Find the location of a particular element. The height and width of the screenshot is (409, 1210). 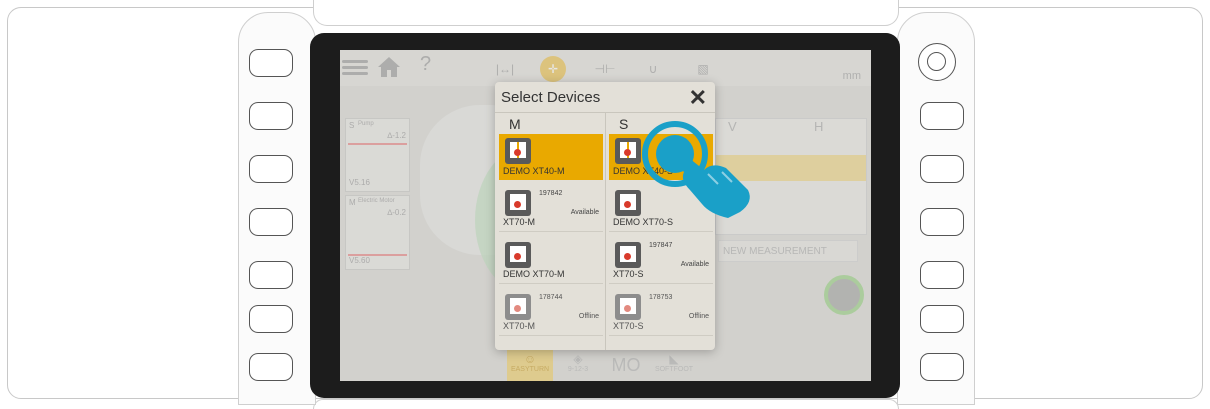

left-button-panel is located at coordinates (277, 208).